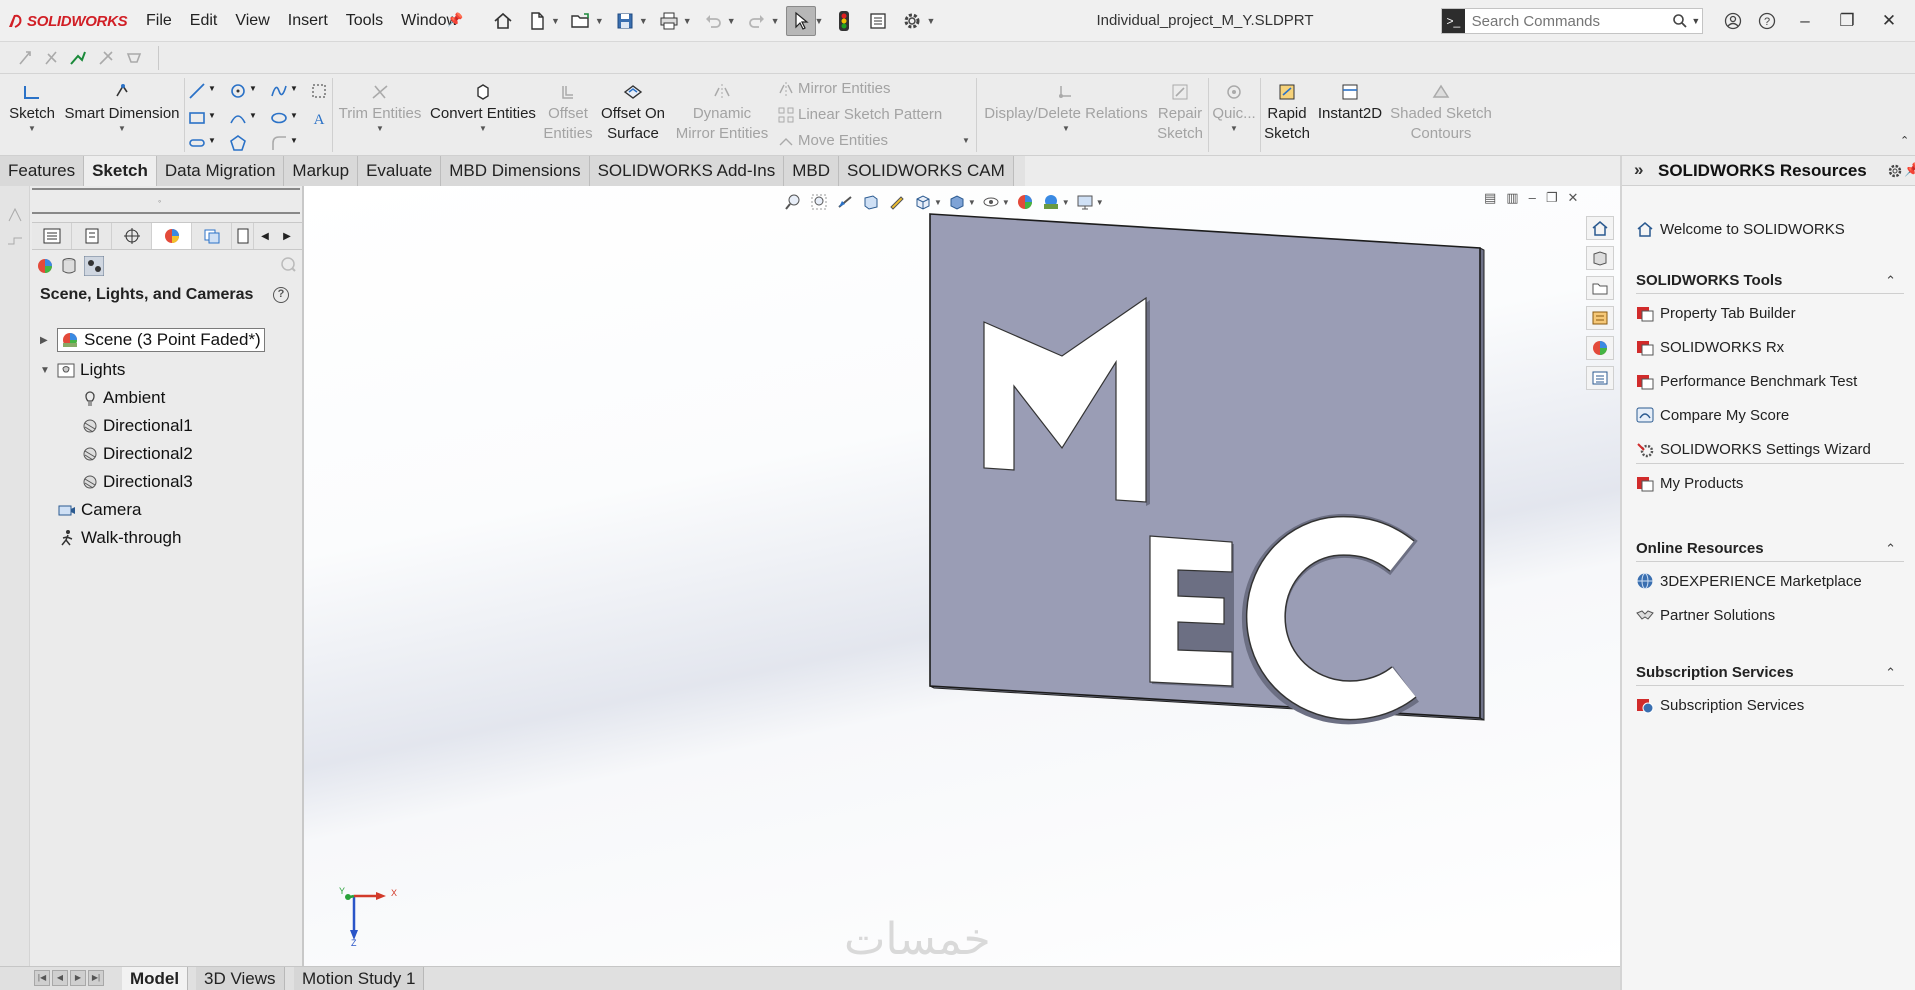 This screenshot has height=990, width=1915. I want to click on display-style-icon, so click(957, 202).